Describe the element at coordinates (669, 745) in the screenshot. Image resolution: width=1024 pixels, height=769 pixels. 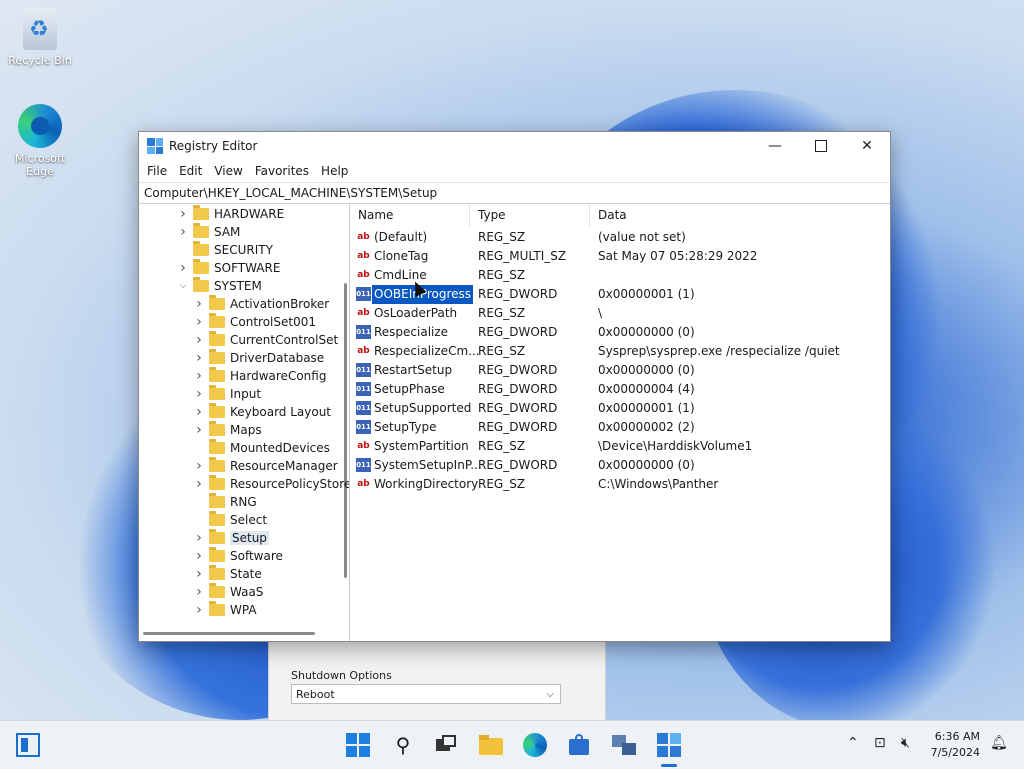
I see `registry-editor-taskbar-icon` at that location.